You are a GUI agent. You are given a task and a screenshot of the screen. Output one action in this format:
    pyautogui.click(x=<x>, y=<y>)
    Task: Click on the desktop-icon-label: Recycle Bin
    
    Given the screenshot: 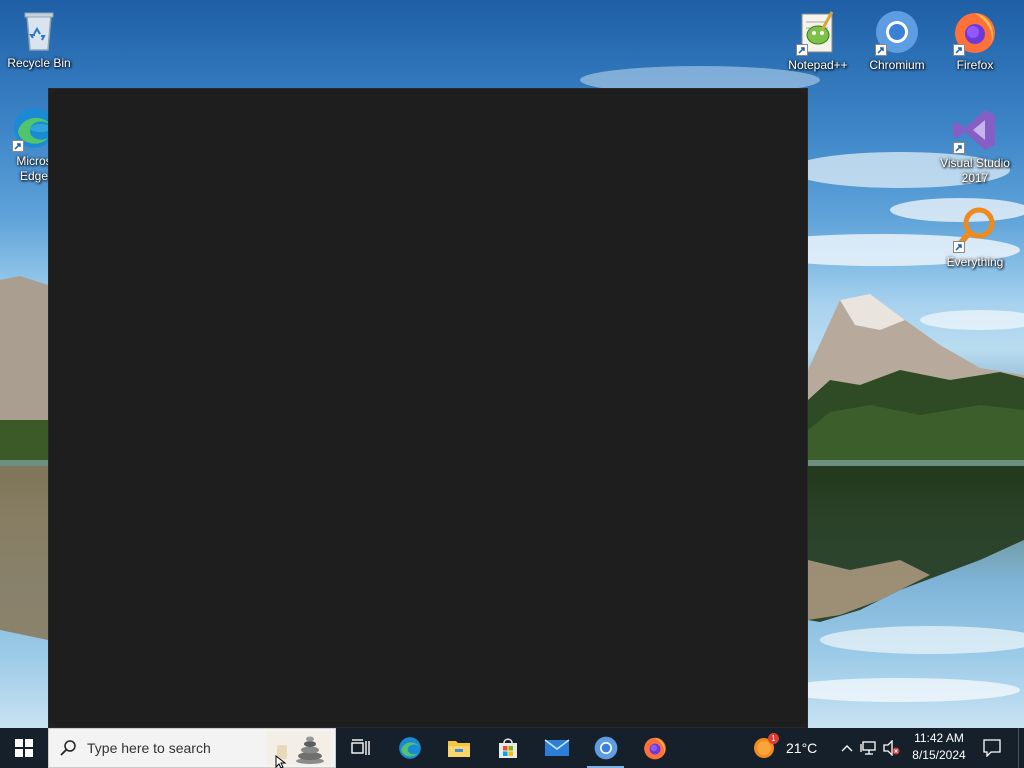 What is the action you would take?
    pyautogui.click(x=39, y=63)
    